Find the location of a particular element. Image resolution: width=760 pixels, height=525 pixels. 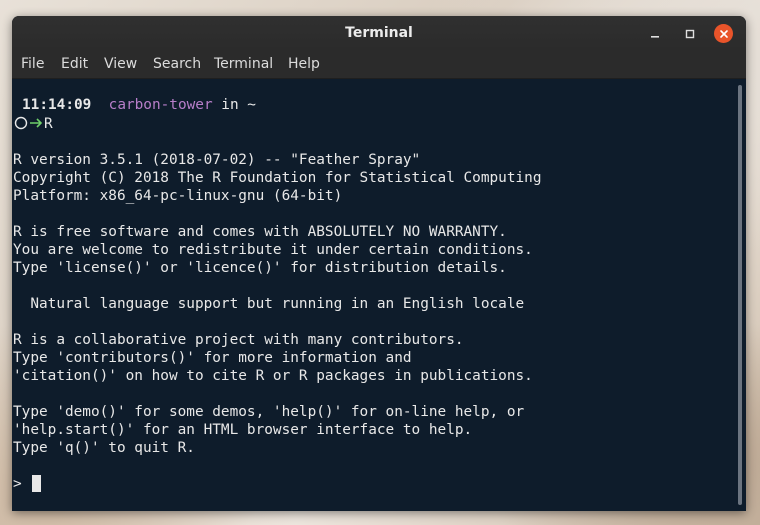

scrollbar is located at coordinates (740, 295).